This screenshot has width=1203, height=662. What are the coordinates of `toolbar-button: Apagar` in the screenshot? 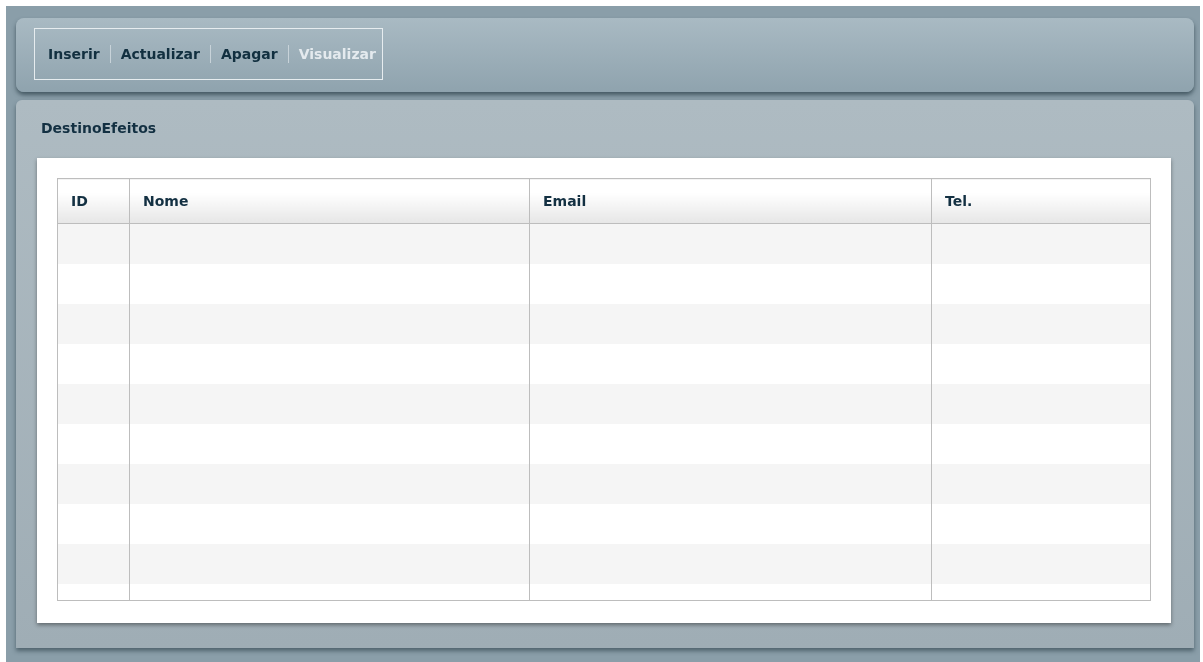 It's located at (249, 54).